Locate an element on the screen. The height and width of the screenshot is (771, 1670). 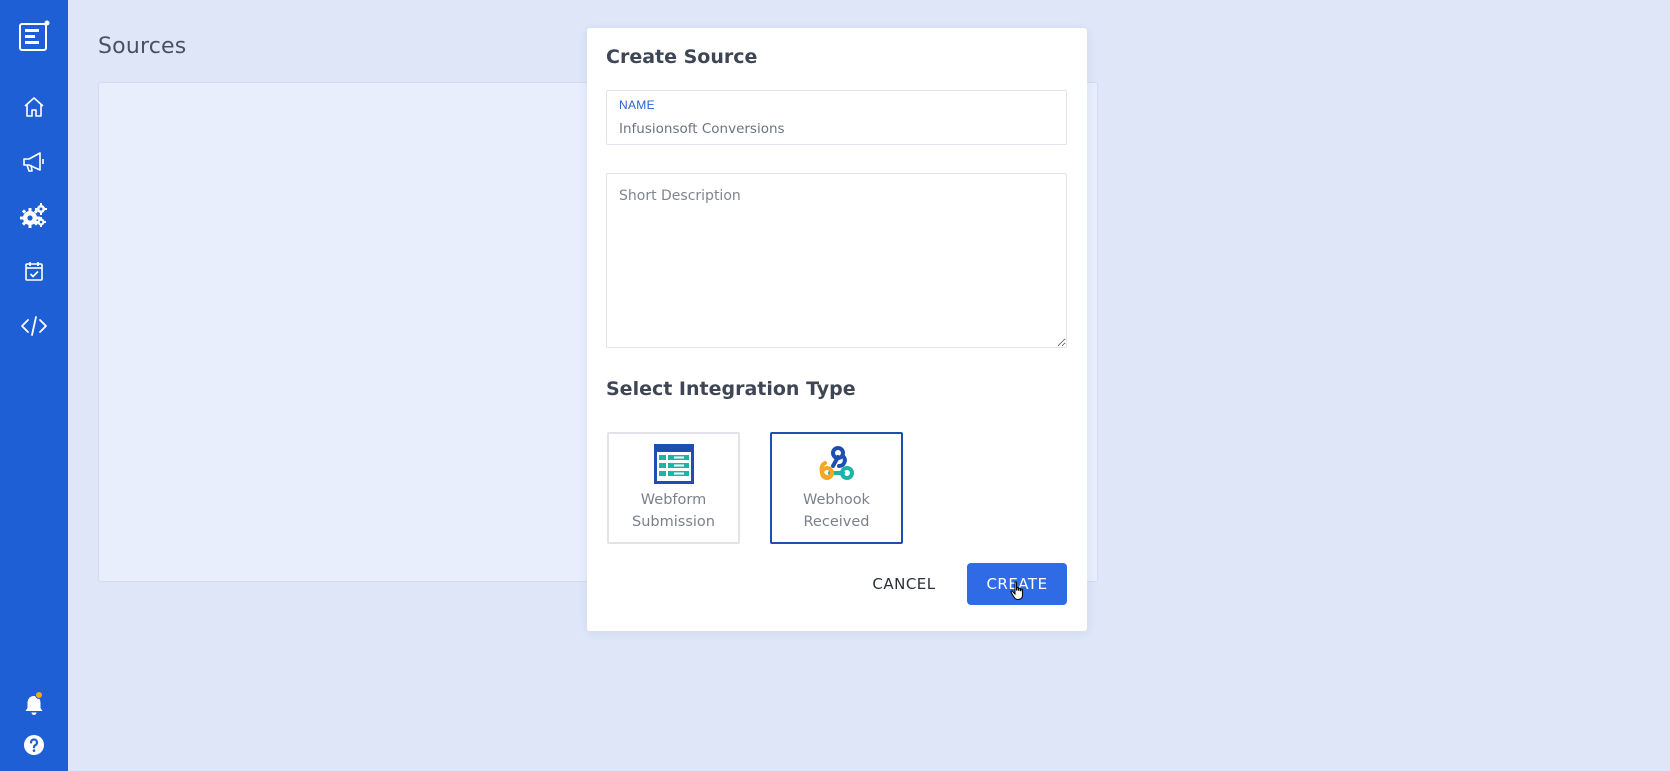
cancel-button: CANCEL is located at coordinates (904, 584).